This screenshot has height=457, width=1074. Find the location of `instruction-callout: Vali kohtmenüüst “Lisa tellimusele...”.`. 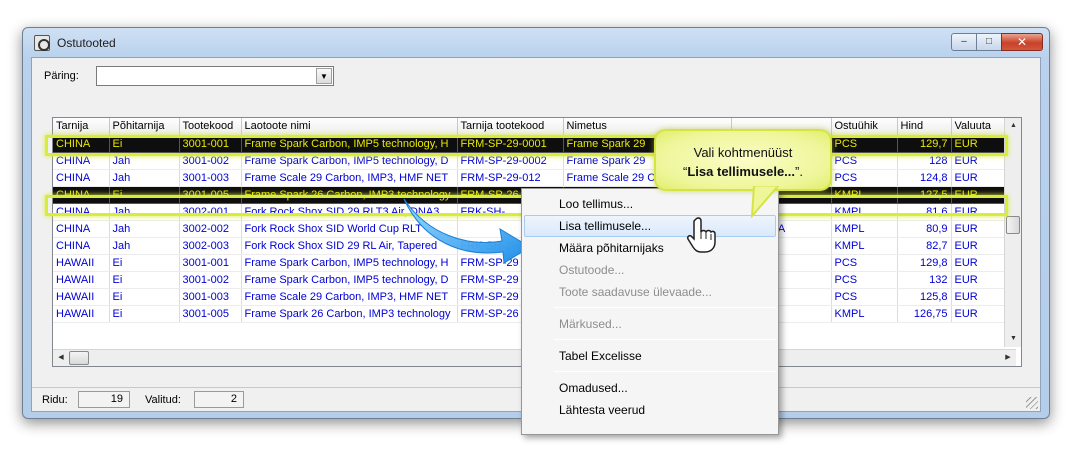

instruction-callout: Vali kohtmenüüst “Lisa tellimusele...”. is located at coordinates (743, 160).